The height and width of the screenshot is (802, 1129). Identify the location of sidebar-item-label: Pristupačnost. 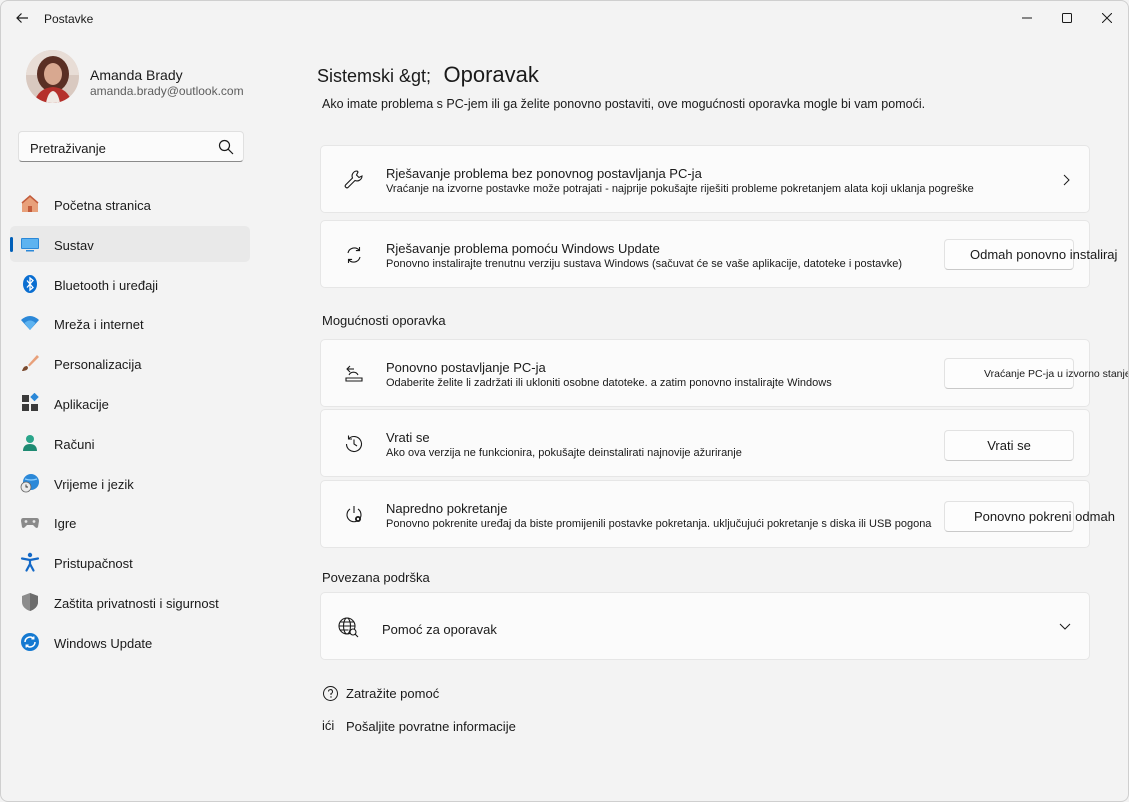
(93, 564).